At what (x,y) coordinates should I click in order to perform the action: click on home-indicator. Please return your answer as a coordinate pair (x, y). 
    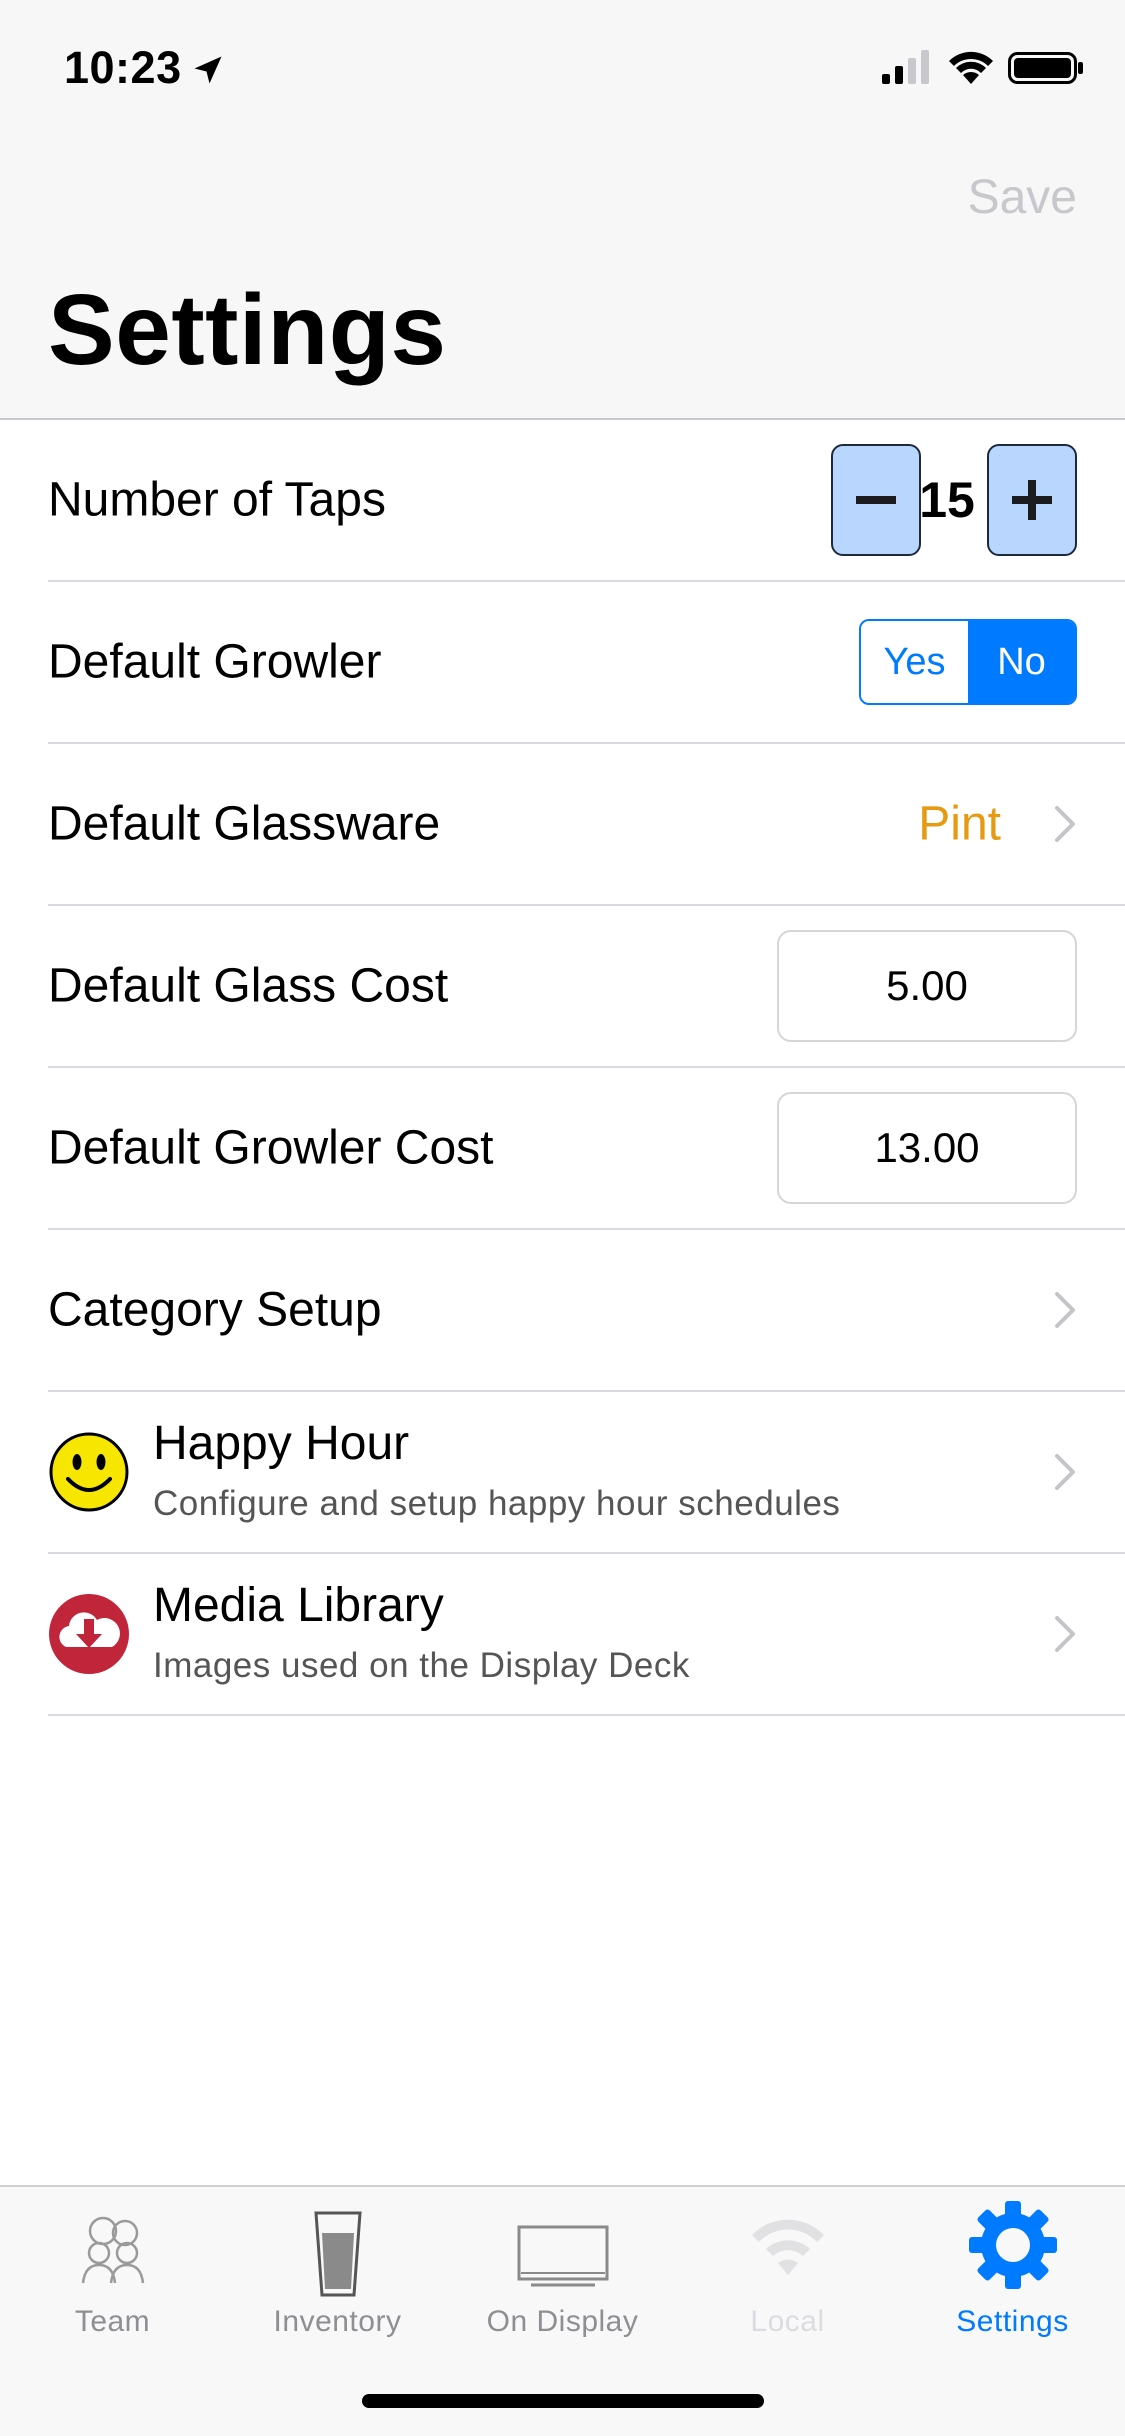
    Looking at the image, I should click on (563, 2401).